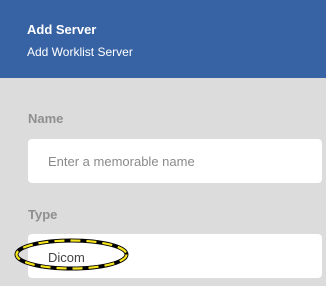  I want to click on header-title: Add Server, so click(62, 29).